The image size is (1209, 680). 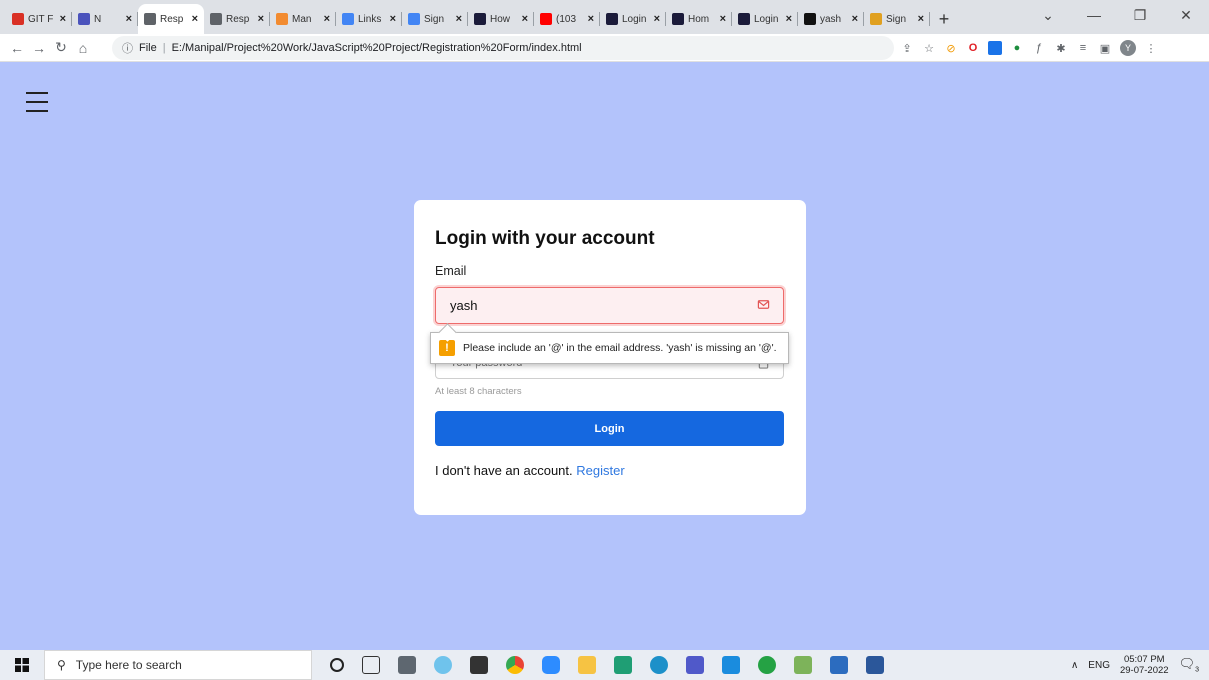 What do you see at coordinates (831, 19) in the screenshot?
I see `browser-tab: yash ×` at bounding box center [831, 19].